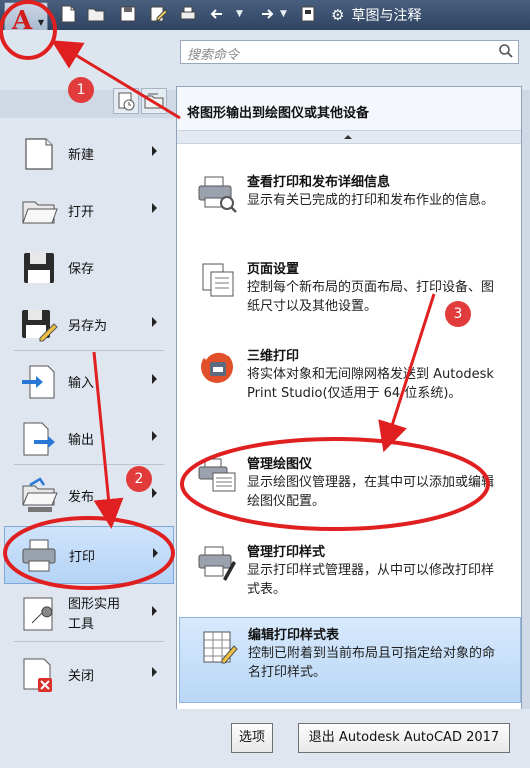 Image resolution: width=530 pixels, height=768 pixels. What do you see at coordinates (319, 182) in the screenshot?
I see `submenu-item-title: 查看打印和发布详细信息` at bounding box center [319, 182].